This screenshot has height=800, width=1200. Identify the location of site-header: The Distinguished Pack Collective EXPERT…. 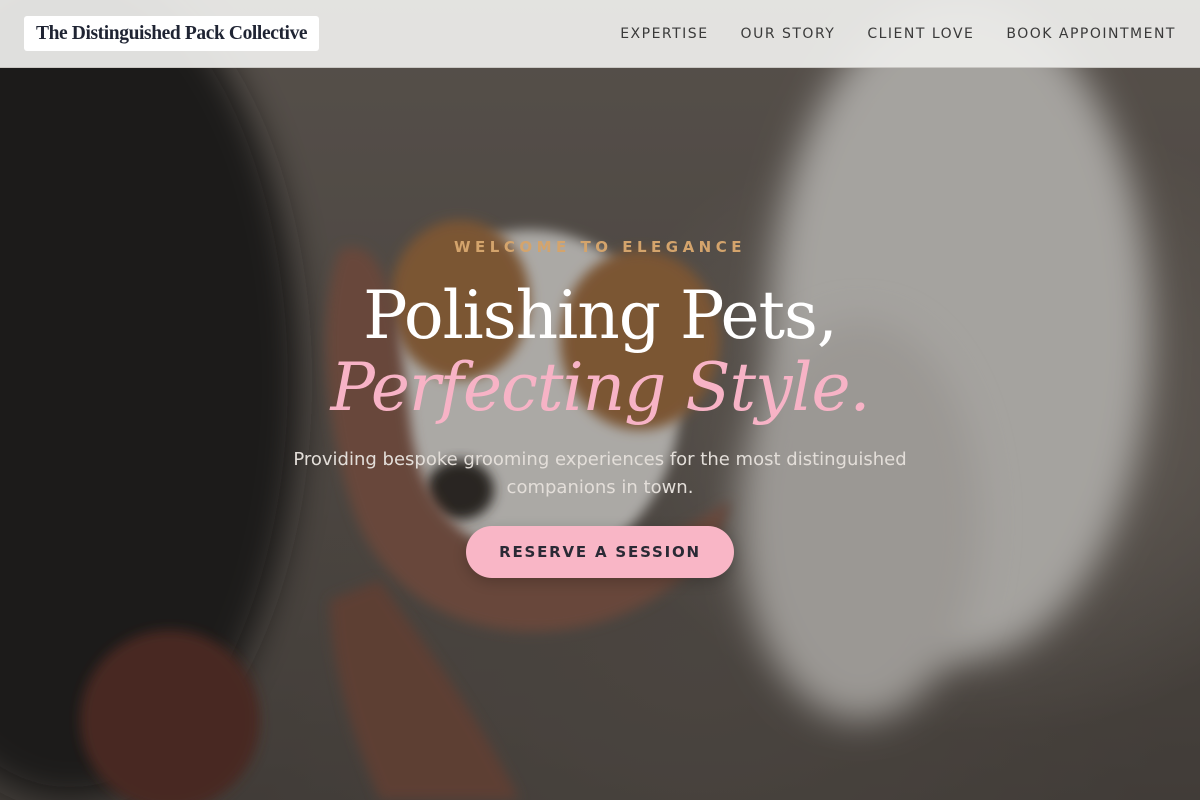
(600, 34).